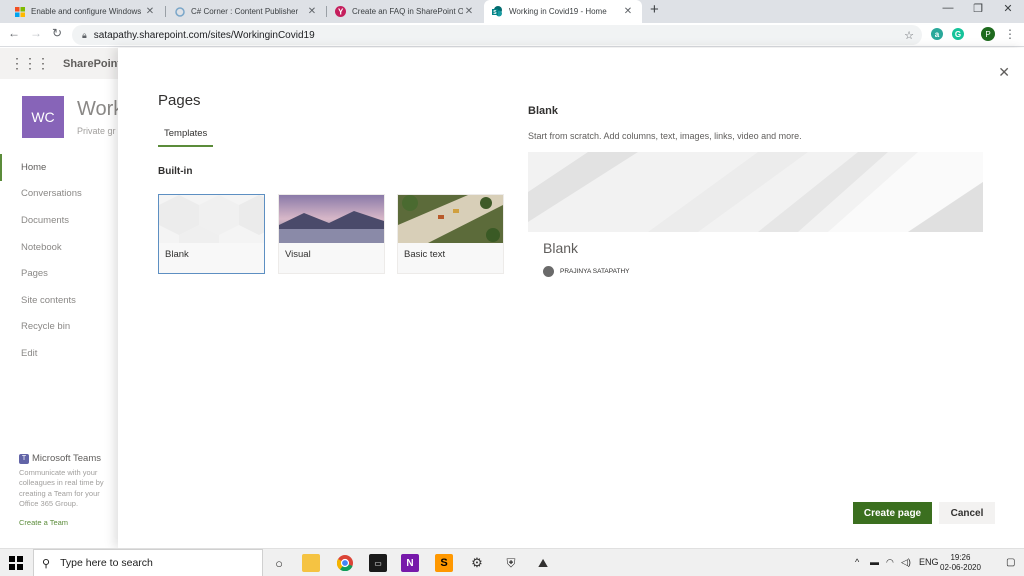 This screenshot has height=576, width=1024. What do you see at coordinates (311, 563) in the screenshot?
I see `file-explorer-icon` at bounding box center [311, 563].